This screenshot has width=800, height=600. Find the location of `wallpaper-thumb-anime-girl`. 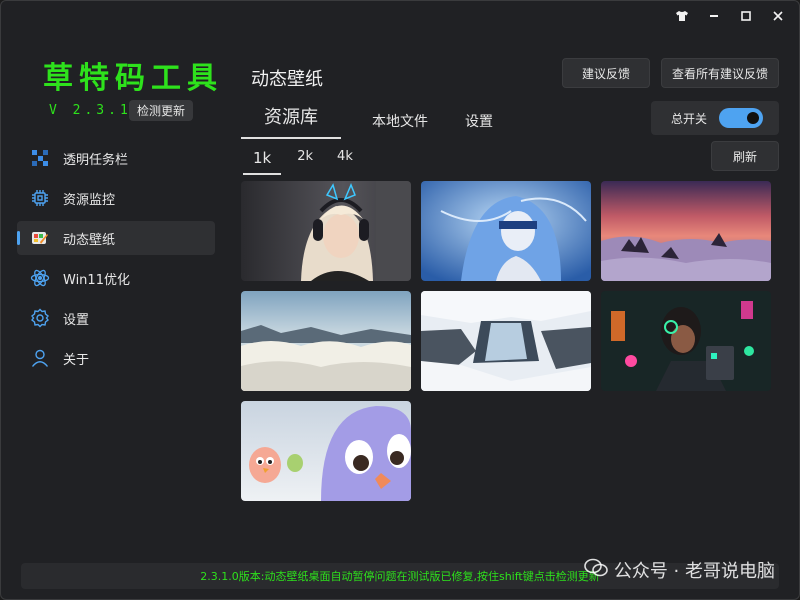

wallpaper-thumb-anime-girl is located at coordinates (326, 231).